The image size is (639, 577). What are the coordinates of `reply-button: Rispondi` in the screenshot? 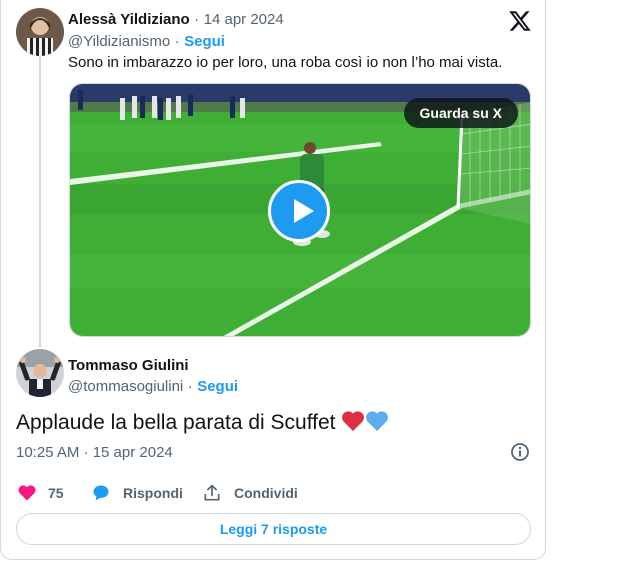 It's located at (137, 493).